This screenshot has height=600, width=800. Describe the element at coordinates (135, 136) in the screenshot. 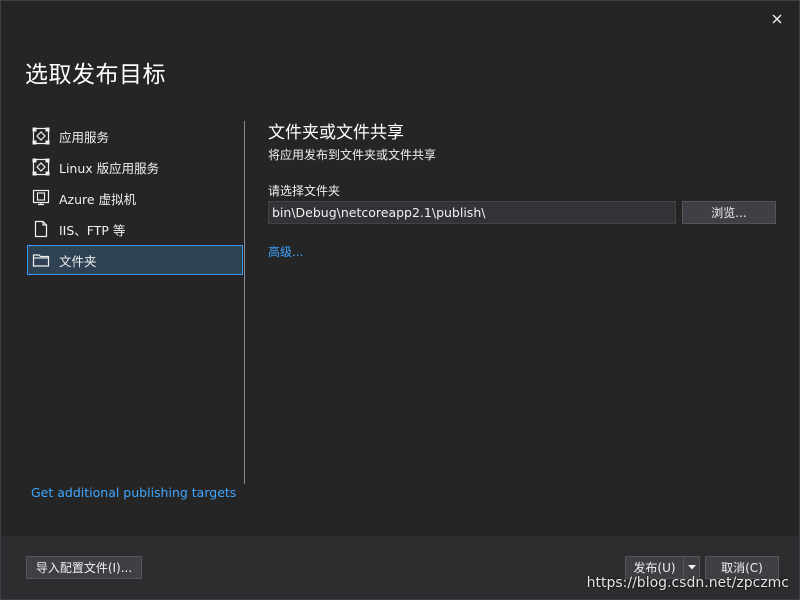

I see `sidebar-item-app-service: 应用服务` at that location.